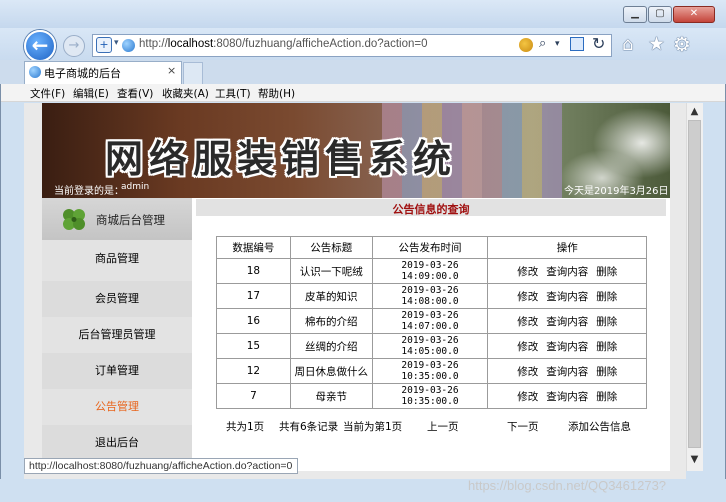 The width and height of the screenshot is (726, 502). I want to click on notice-time: 2019-03-26 14:09:00.0, so click(430, 271).